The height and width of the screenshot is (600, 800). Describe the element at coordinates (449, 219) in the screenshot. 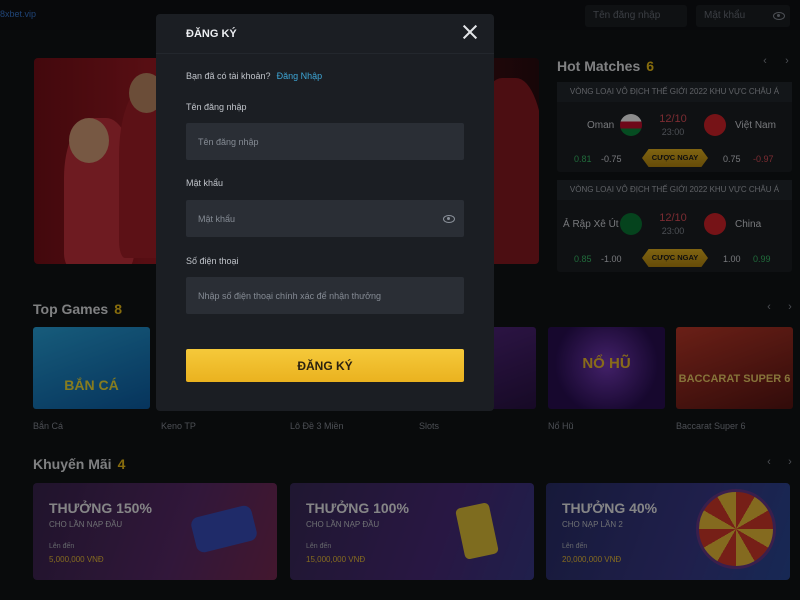

I see `show-password-eye-icon` at that location.